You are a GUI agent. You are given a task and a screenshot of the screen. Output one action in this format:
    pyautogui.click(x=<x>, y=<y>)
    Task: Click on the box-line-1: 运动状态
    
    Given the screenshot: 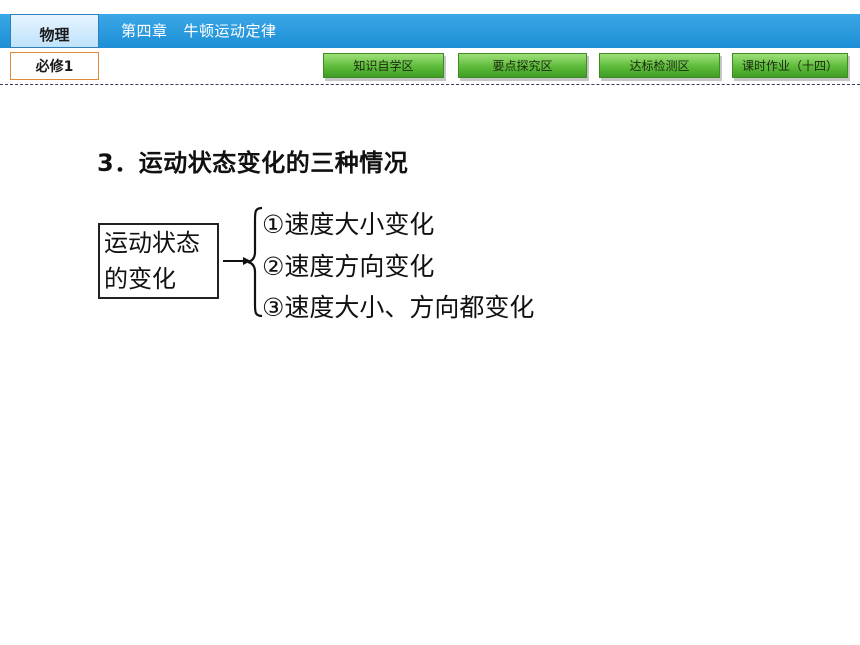 What is the action you would take?
    pyautogui.click(x=152, y=243)
    